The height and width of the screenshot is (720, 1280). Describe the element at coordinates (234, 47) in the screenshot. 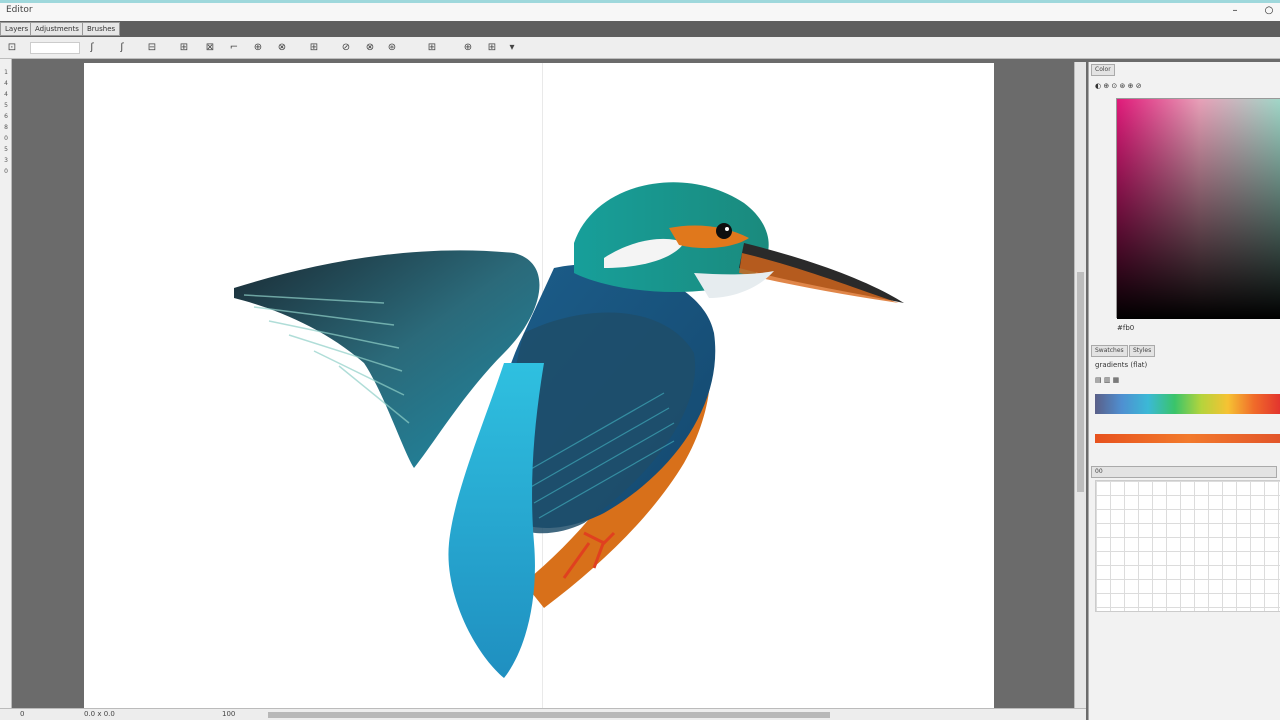

I see `transform-icon: ⌐` at that location.